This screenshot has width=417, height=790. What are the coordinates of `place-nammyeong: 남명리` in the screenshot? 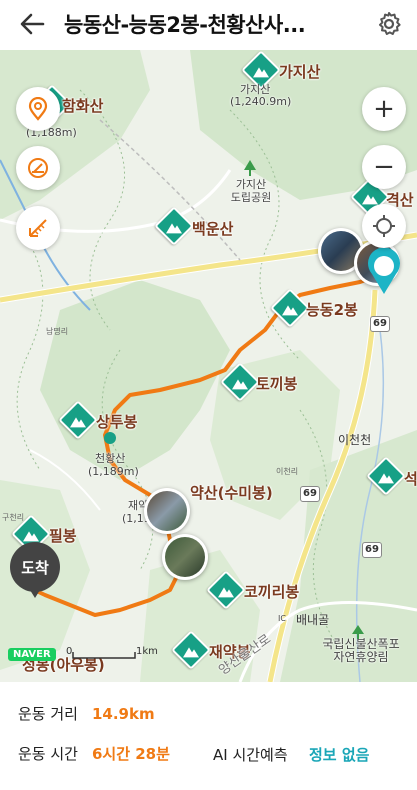 It's located at (57, 331).